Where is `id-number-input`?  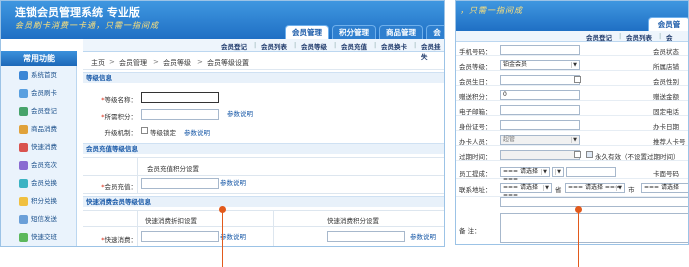 id-number-input is located at coordinates (540, 125).